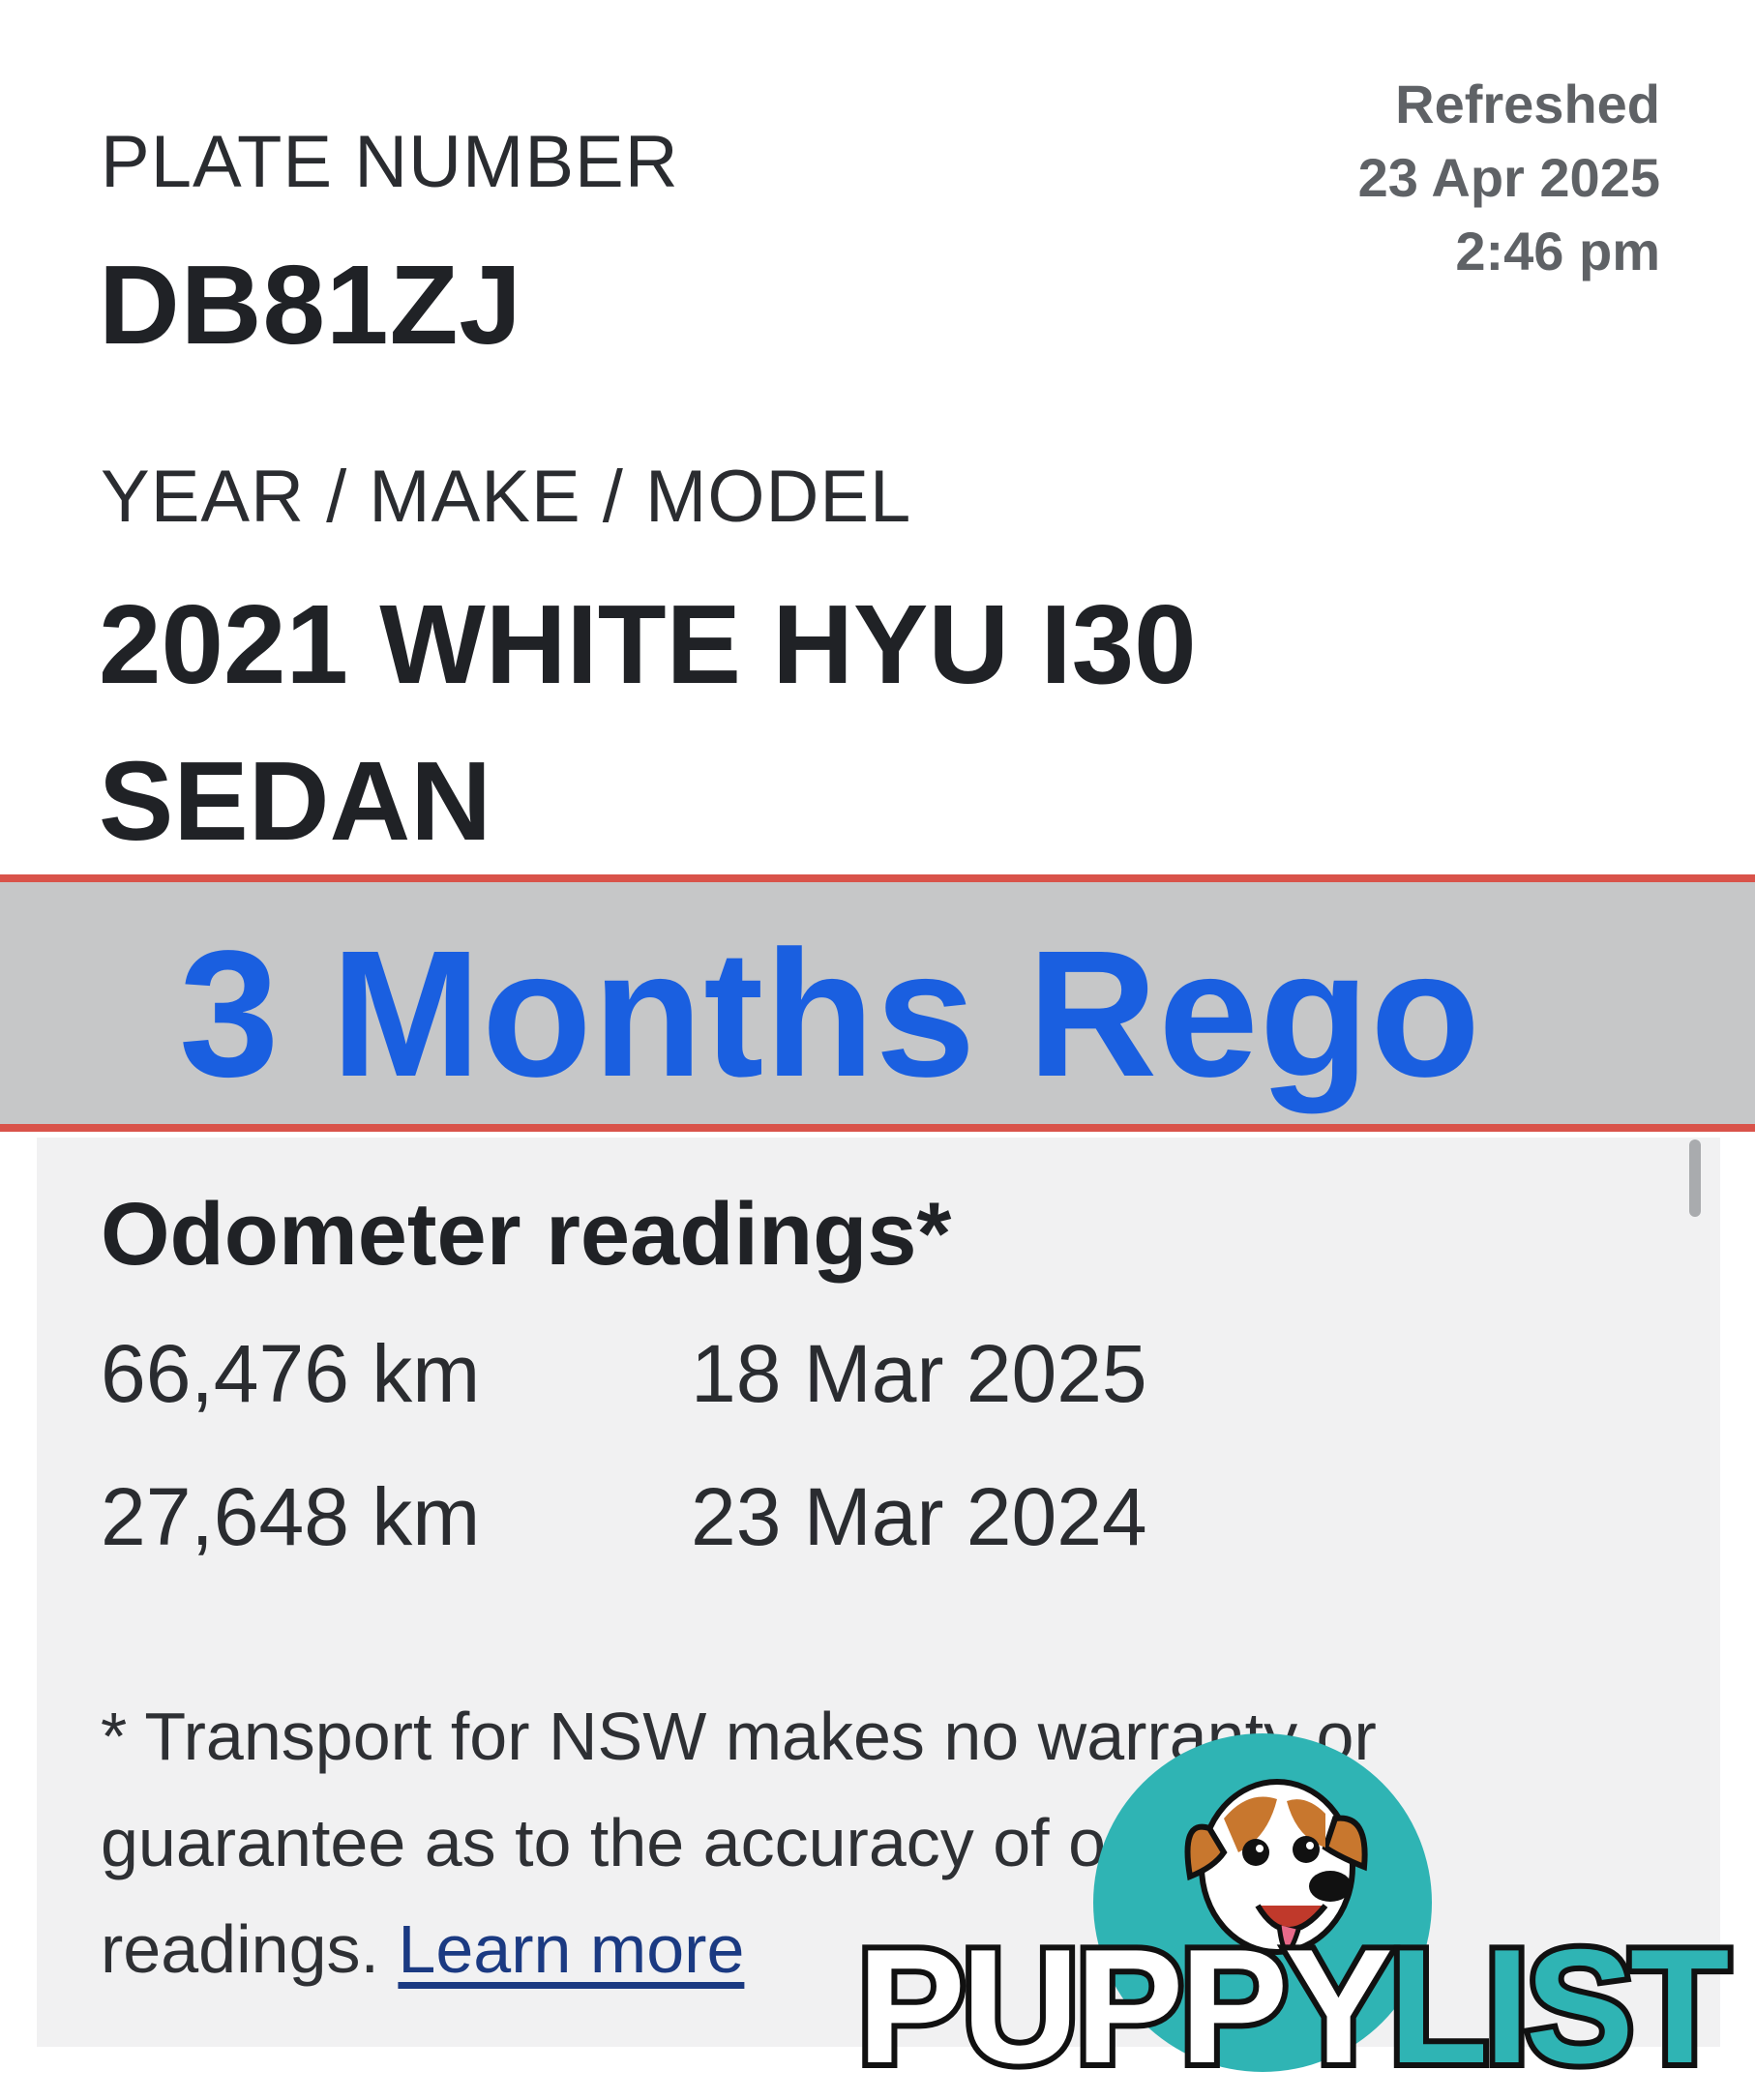 Image resolution: width=1755 pixels, height=2100 pixels. What do you see at coordinates (506, 497) in the screenshot?
I see `year-make-model-label: YEAR / MAKE / MODEL` at bounding box center [506, 497].